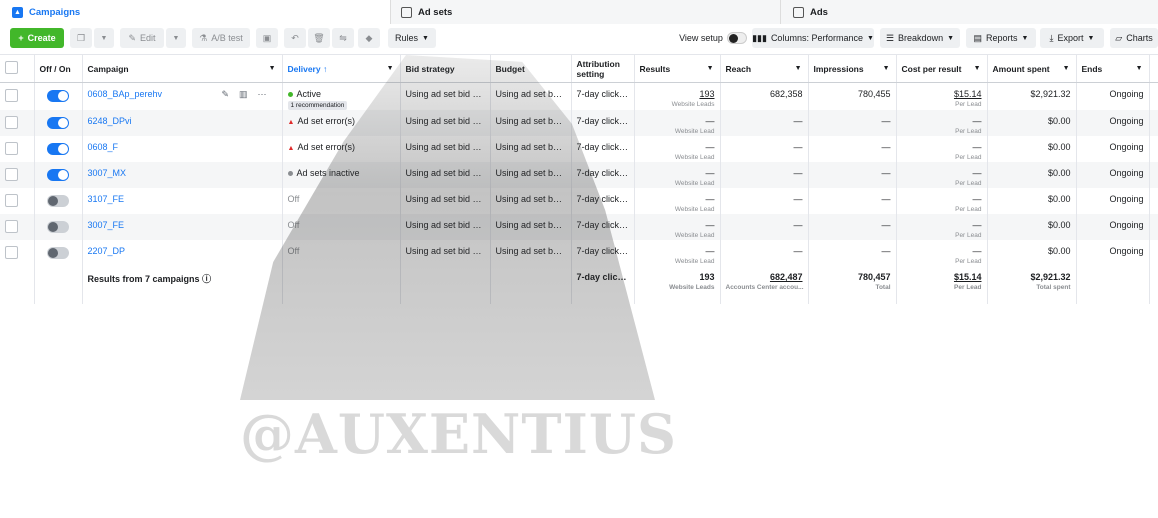 The height and width of the screenshot is (518, 1158). I want to click on col-label: Amount spent, so click(1021, 68).